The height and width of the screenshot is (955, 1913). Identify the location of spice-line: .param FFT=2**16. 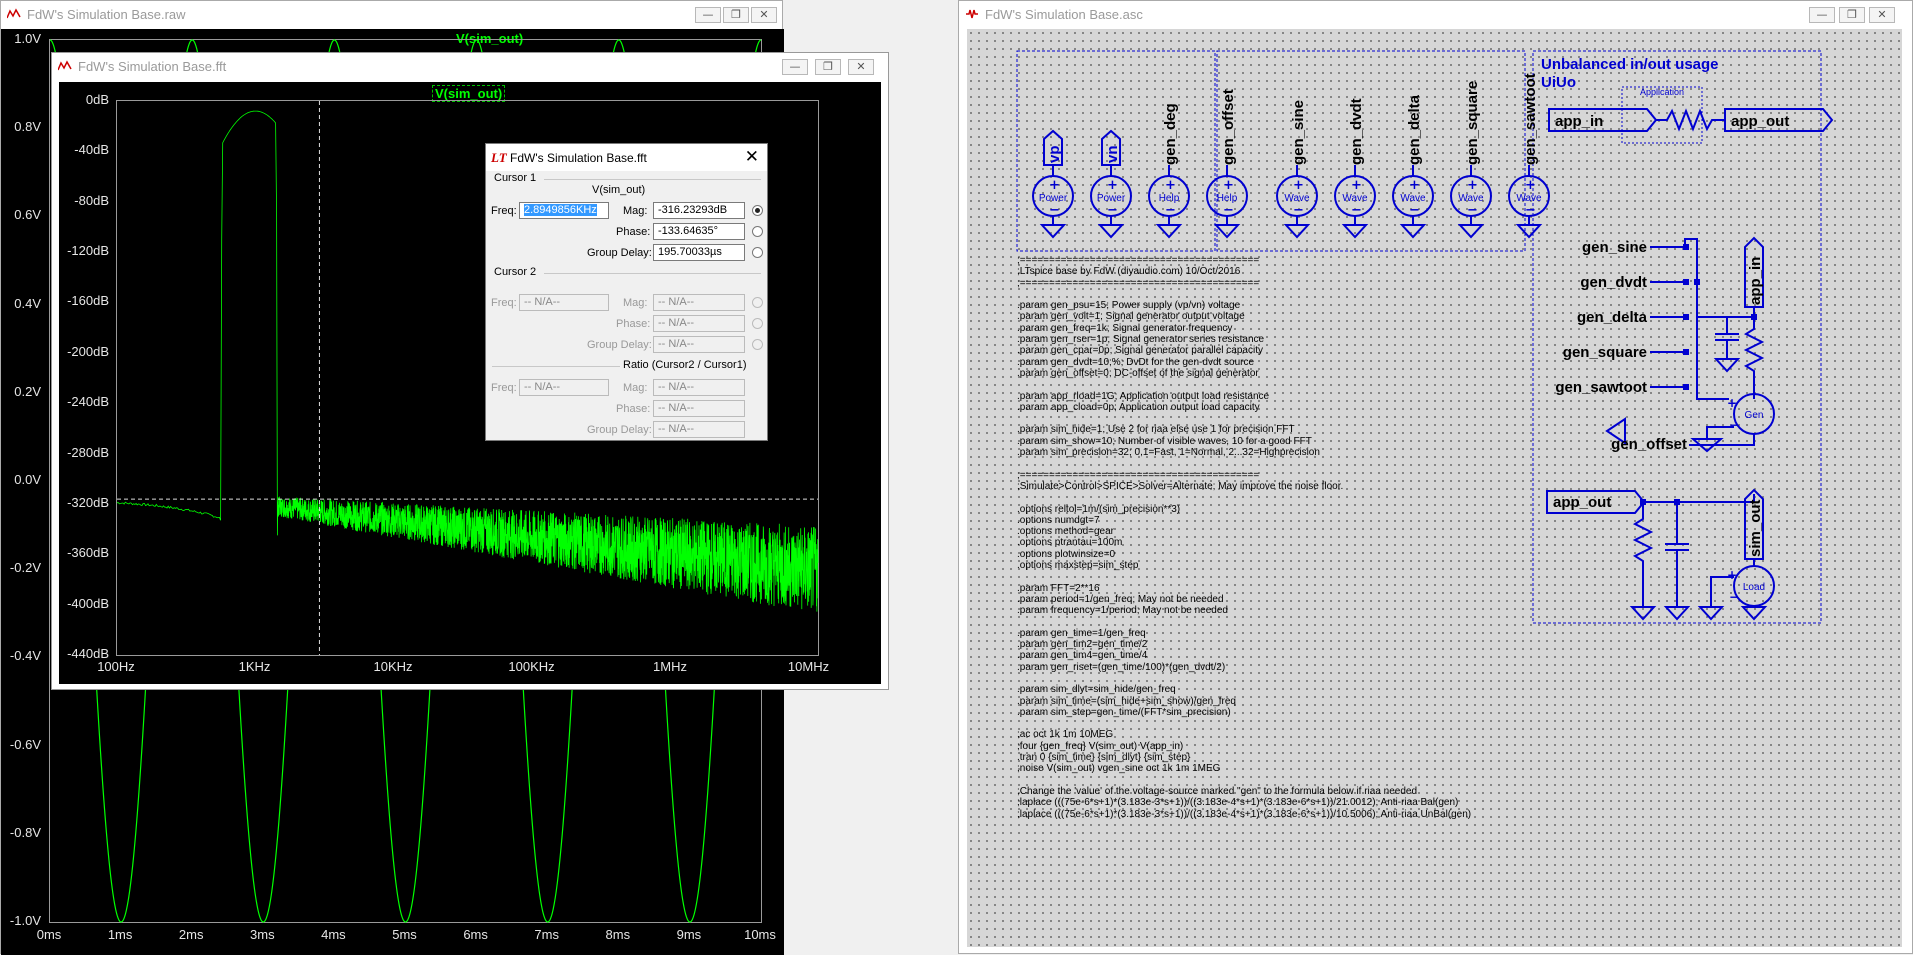
(1244, 588).